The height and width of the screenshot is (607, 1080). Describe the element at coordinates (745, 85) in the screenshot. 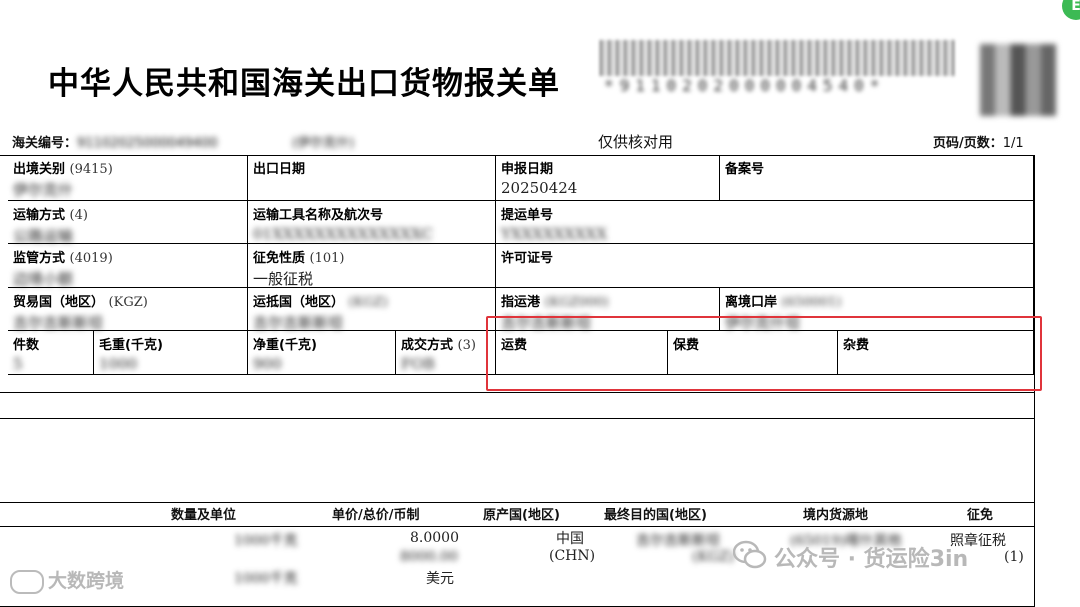

I see `barcode-number: *9110202000004540*` at that location.